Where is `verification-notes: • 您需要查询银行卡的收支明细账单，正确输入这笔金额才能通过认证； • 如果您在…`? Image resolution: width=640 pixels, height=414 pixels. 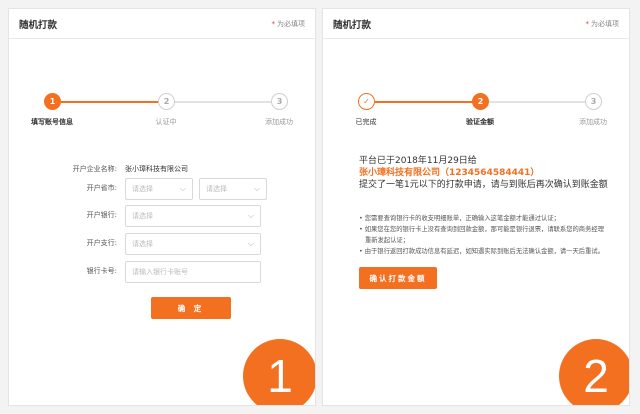 verification-notes: • 您需要查询银行卡的收支明细账单，正确输入这笔金额才能通过认证； • 如果您在… is located at coordinates (484, 235).